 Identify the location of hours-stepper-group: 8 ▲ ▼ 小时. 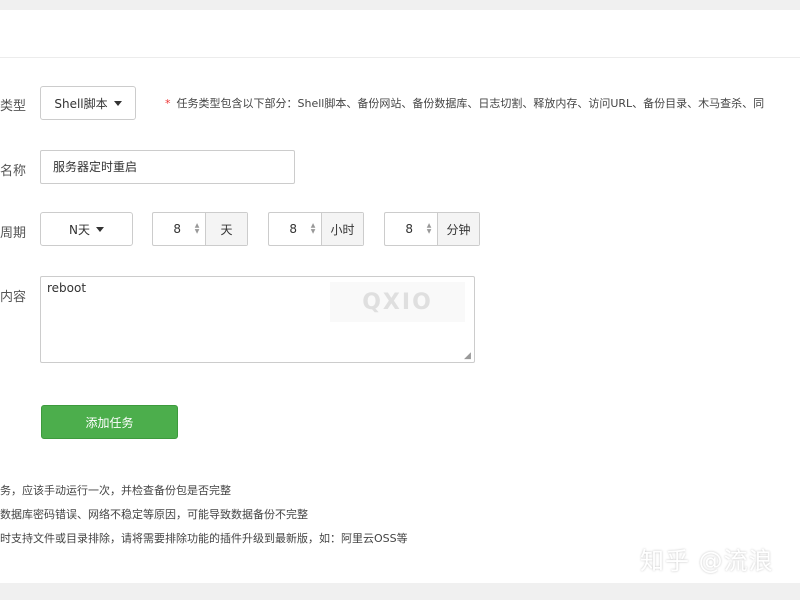
(316, 229).